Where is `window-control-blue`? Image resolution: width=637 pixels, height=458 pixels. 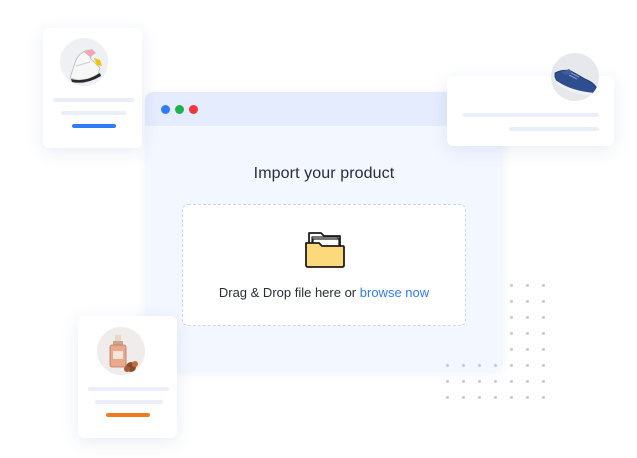
window-control-blue is located at coordinates (165, 109).